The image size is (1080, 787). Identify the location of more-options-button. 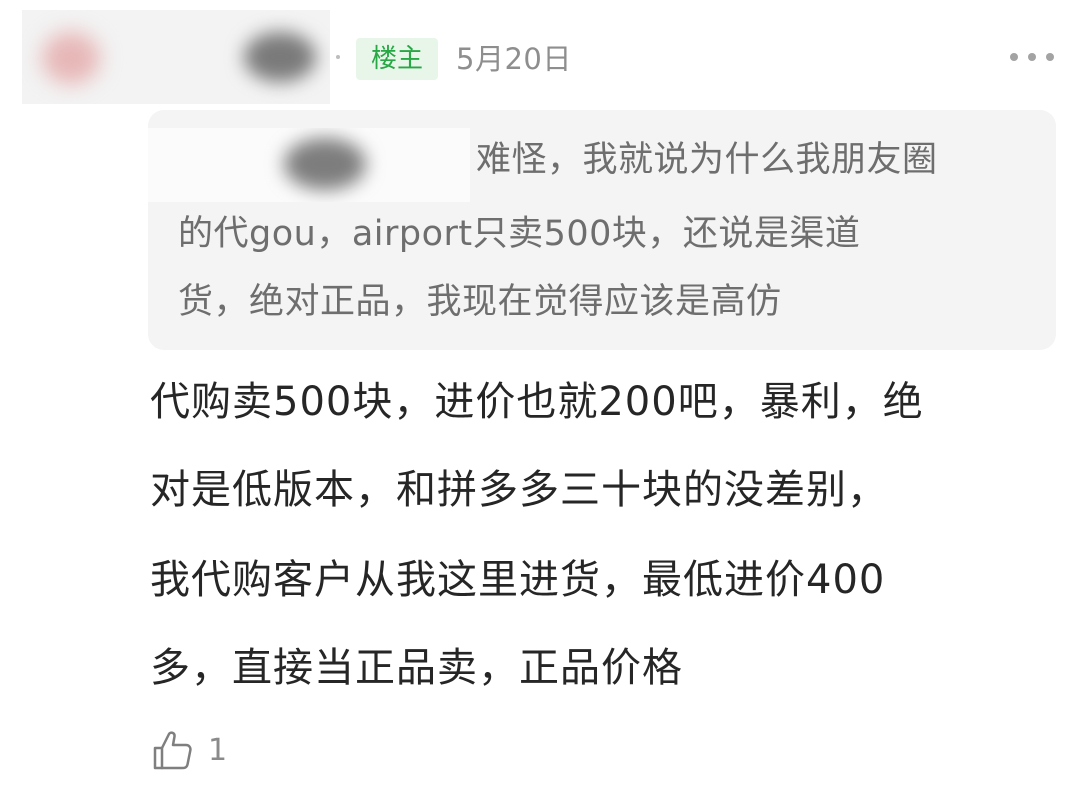
(1032, 57).